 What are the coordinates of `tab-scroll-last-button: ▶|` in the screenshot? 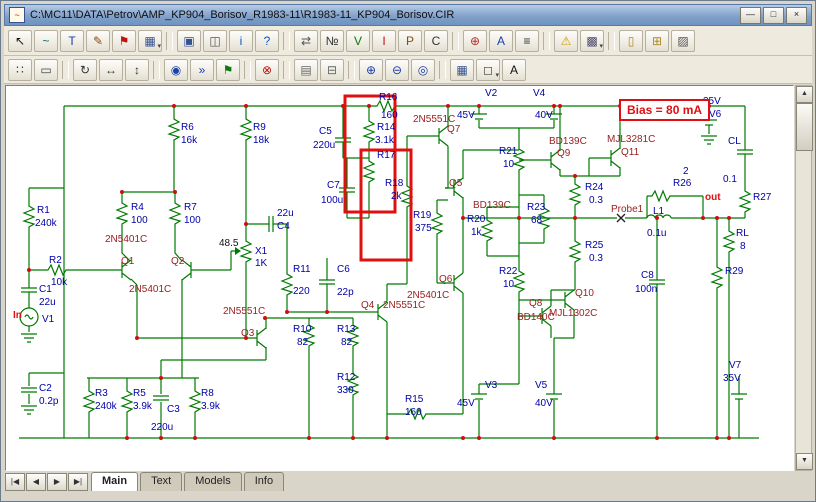 It's located at (78, 482).